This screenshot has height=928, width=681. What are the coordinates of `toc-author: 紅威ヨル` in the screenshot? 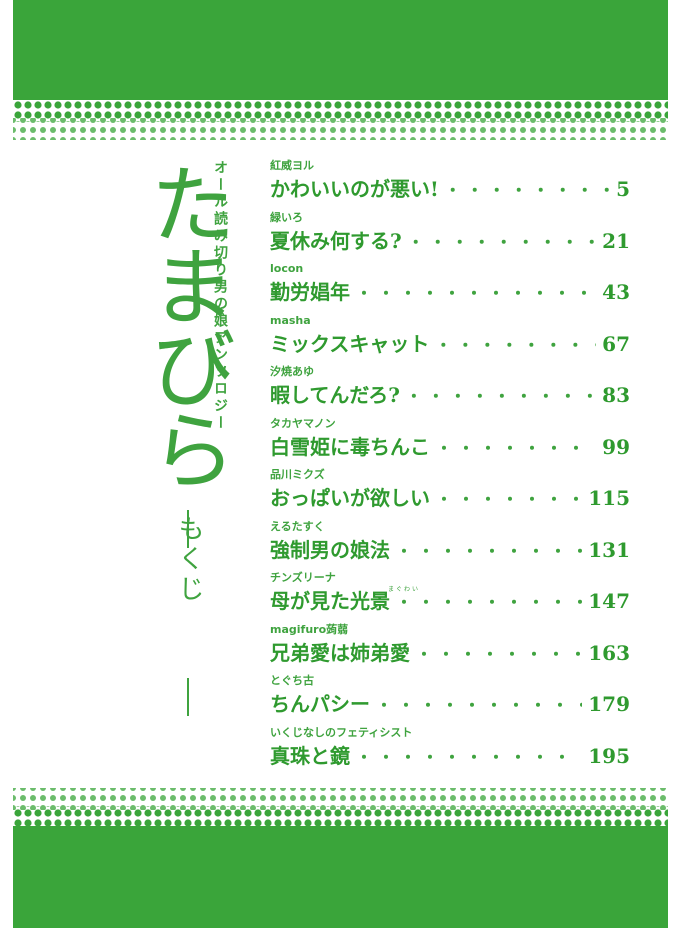 It's located at (292, 165).